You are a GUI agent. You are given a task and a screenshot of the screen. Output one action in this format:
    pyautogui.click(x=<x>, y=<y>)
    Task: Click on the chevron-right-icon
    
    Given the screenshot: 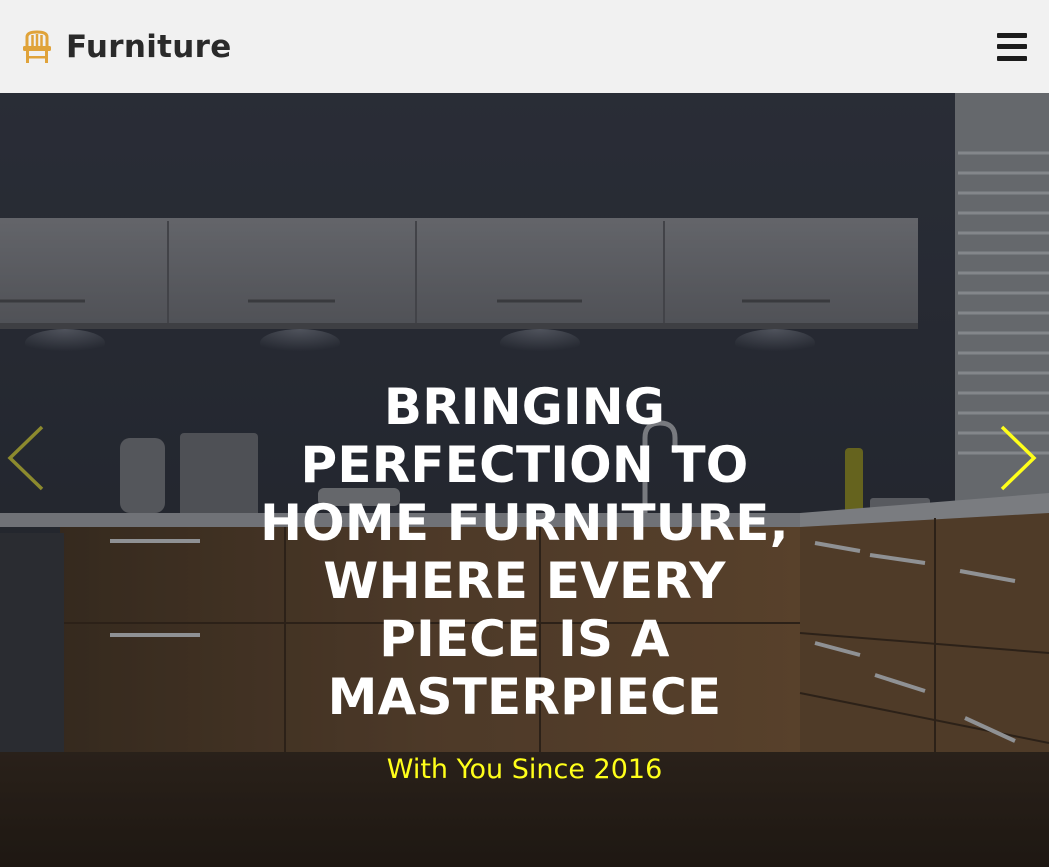 What is the action you would take?
    pyautogui.click(x=1018, y=458)
    